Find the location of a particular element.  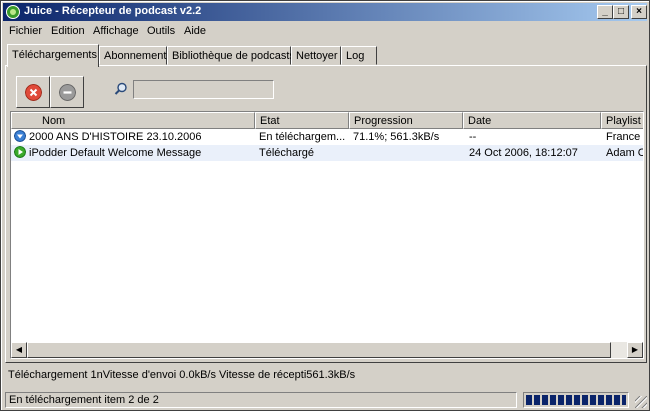

maximize-button: □ is located at coordinates (621, 12).